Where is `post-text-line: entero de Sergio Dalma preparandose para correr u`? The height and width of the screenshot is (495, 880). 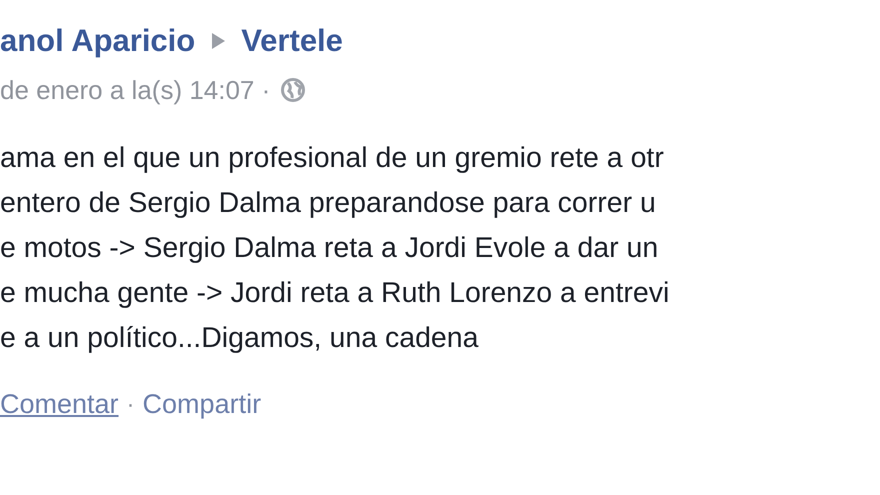 post-text-line: entero de Sergio Dalma preparandose para correr u is located at coordinates (328, 203).